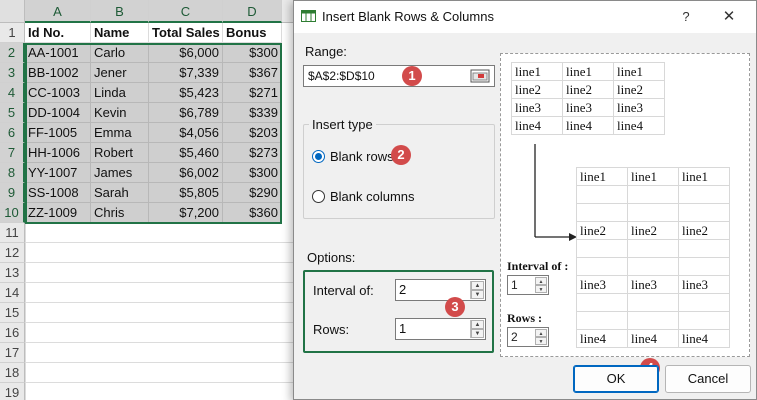 The image size is (757, 400). Describe the element at coordinates (120, 193) in the screenshot. I see `data-cell: Sarah` at that location.